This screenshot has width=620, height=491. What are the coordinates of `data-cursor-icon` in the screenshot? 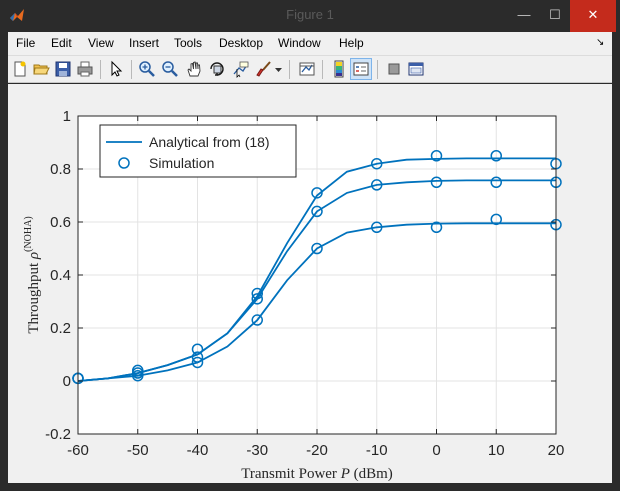 It's located at (241, 69).